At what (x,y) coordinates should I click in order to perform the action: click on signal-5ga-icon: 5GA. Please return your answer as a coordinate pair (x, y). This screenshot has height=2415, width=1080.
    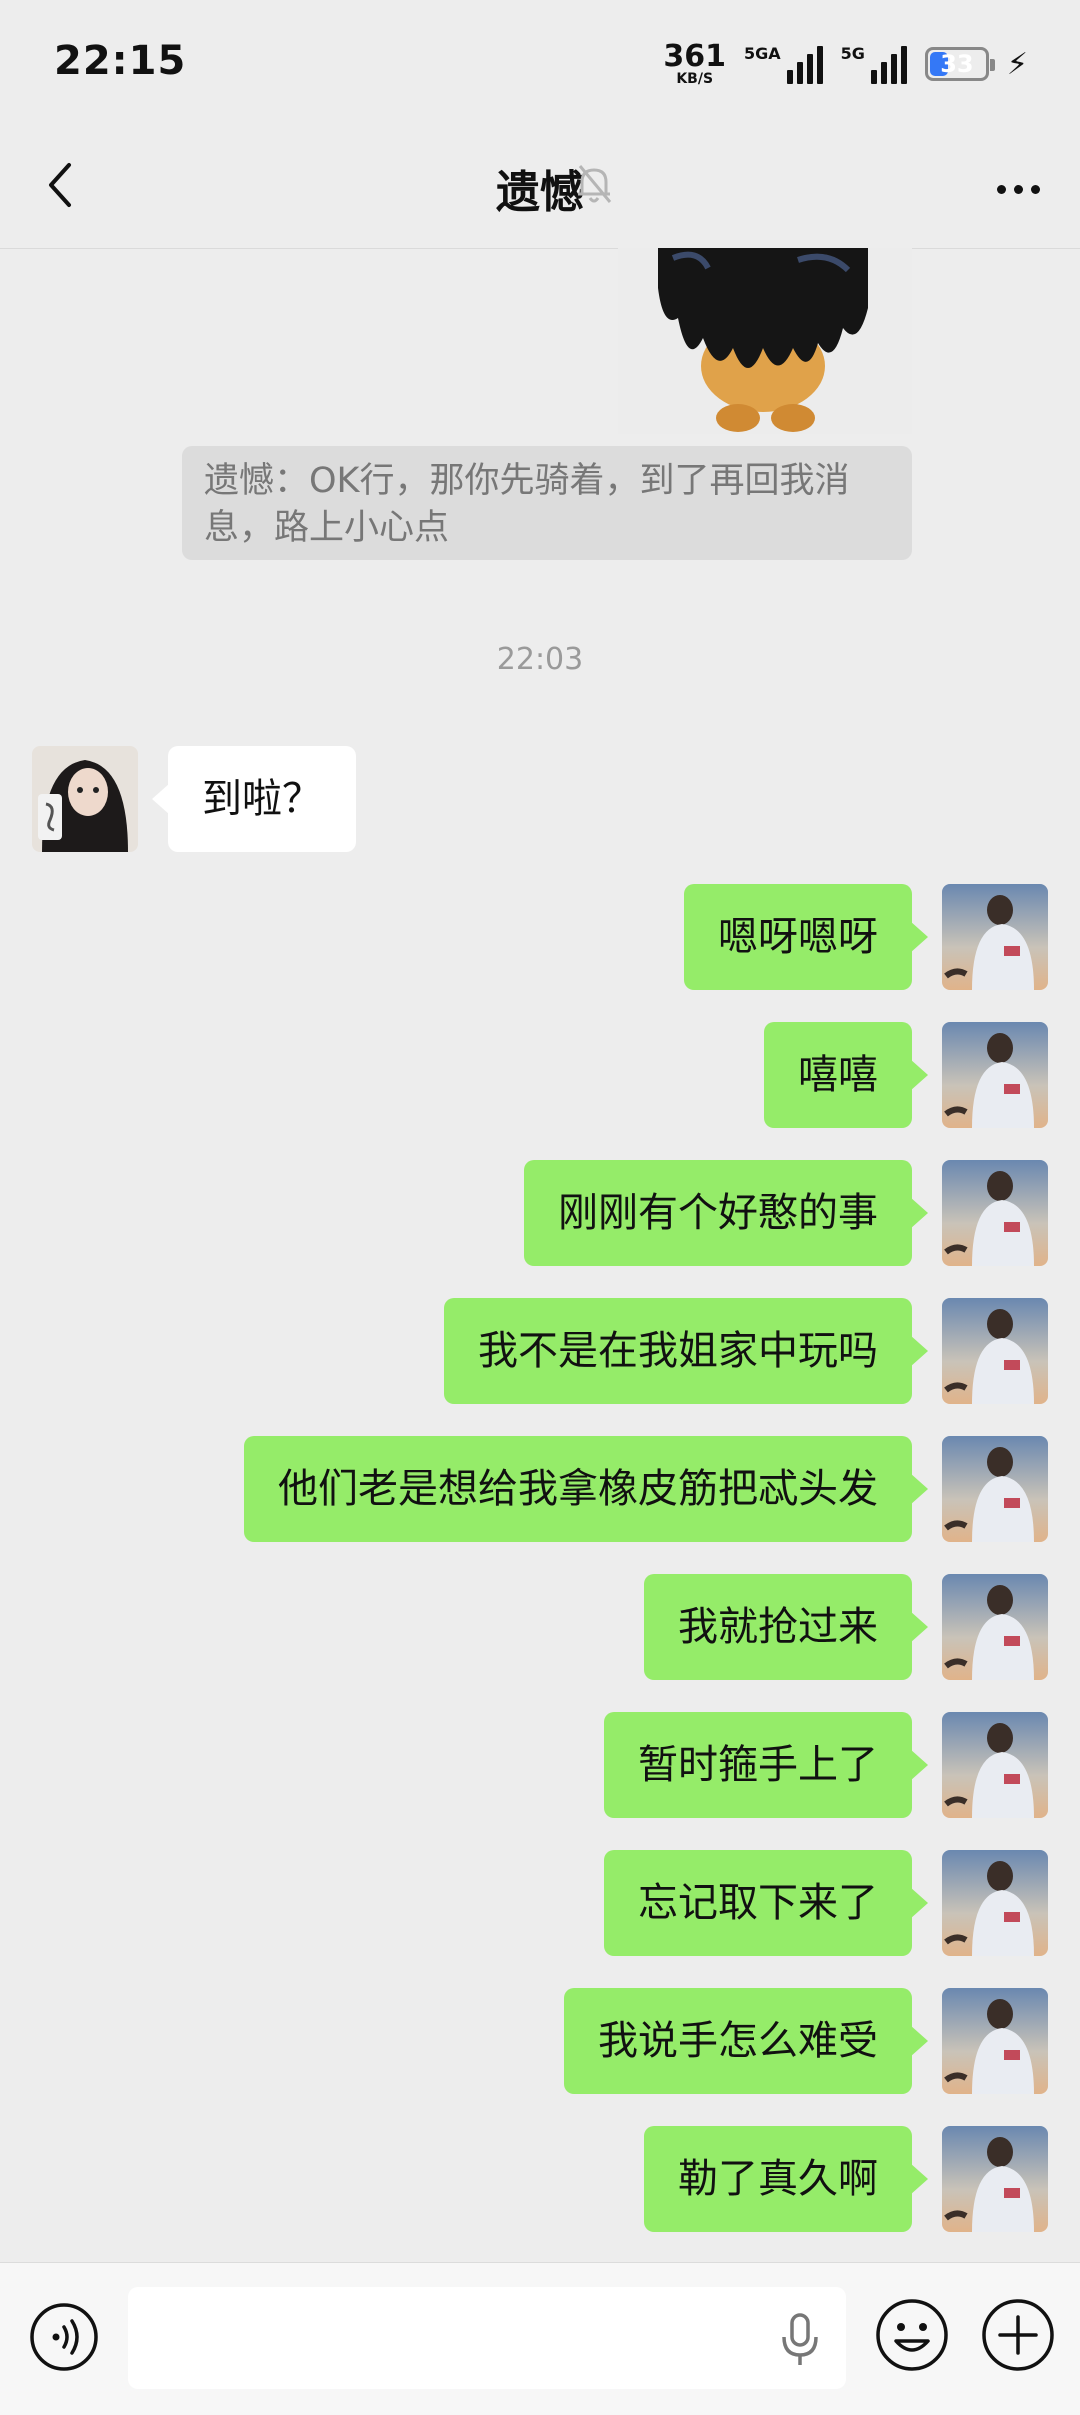
    Looking at the image, I should click on (783, 64).